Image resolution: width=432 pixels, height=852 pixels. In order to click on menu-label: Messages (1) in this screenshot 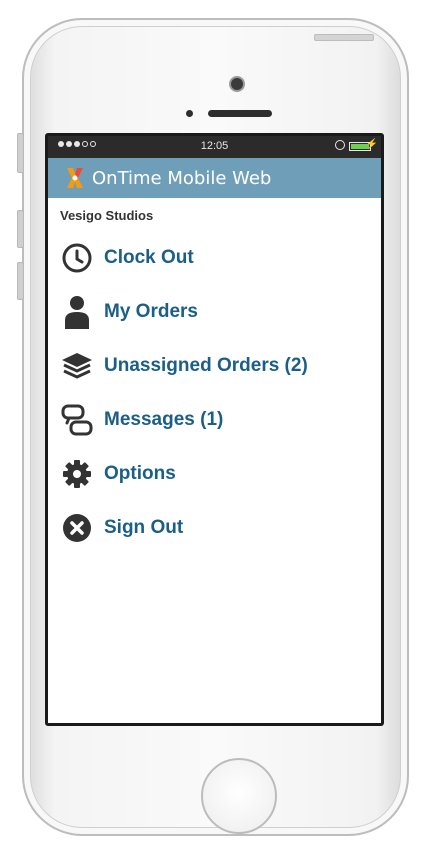, I will do `click(164, 419)`.